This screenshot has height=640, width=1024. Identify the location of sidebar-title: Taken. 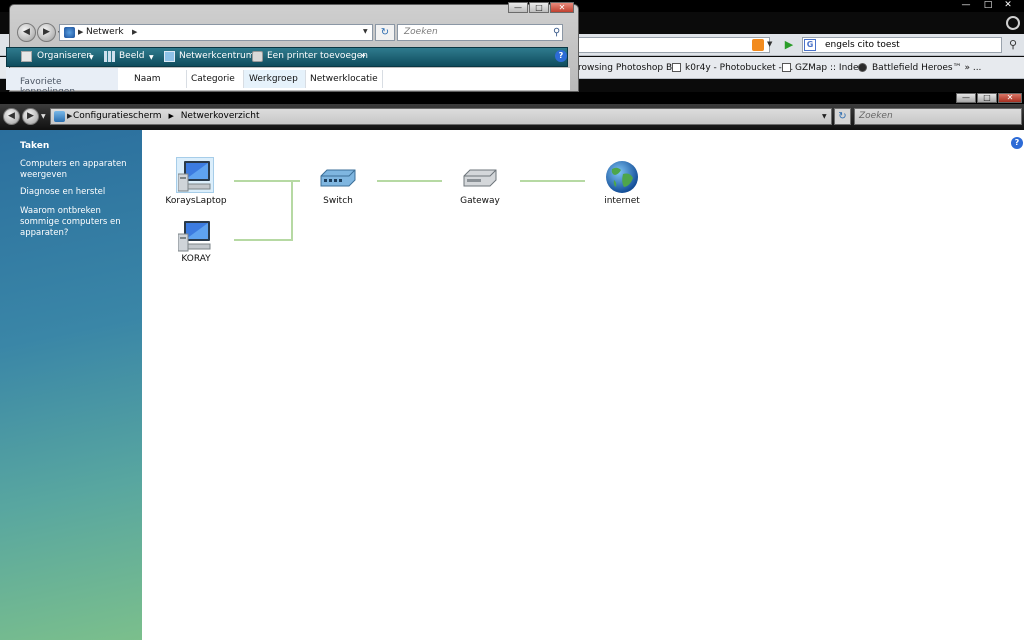
(35, 146).